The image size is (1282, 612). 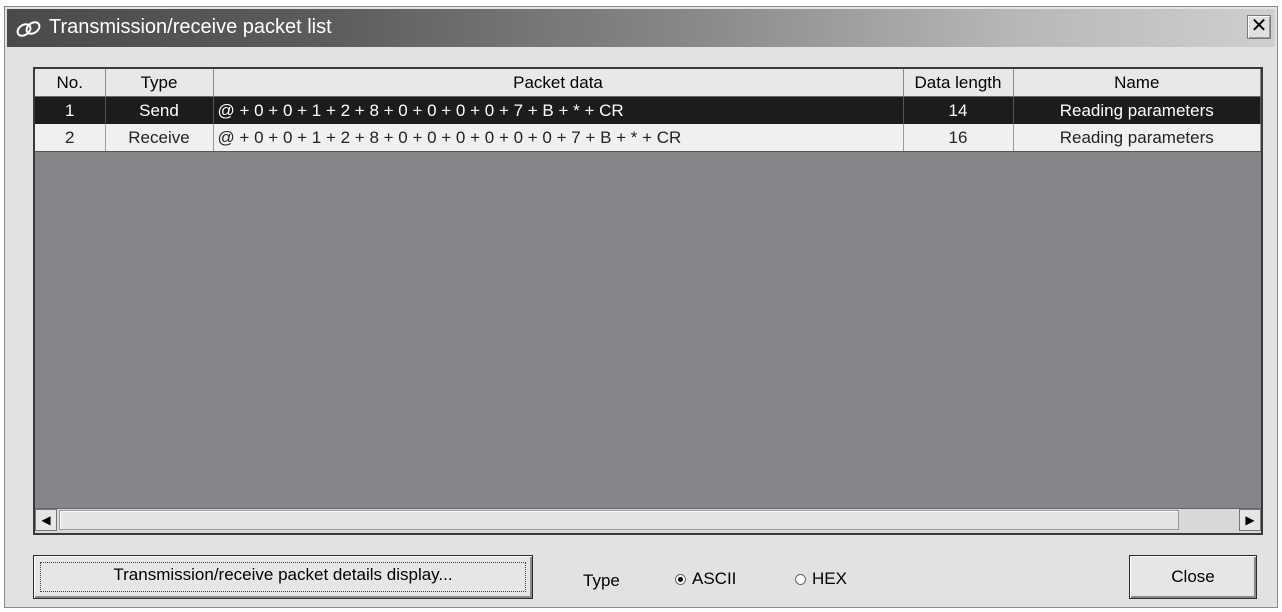 What do you see at coordinates (601, 580) in the screenshot?
I see `type-label: Type` at bounding box center [601, 580].